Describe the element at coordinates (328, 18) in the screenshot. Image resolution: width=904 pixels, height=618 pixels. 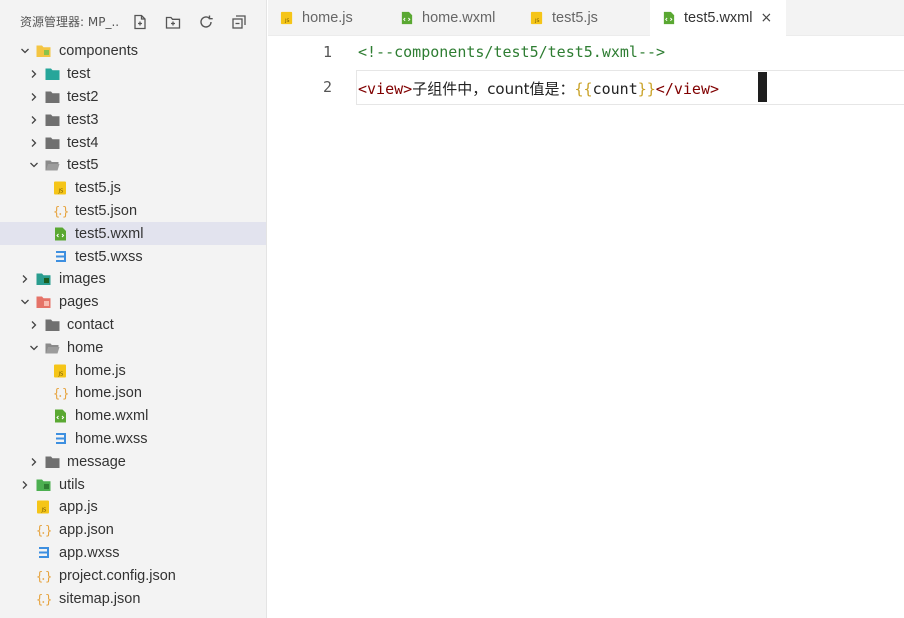
I see `tab-home-js: JS home.js` at that location.